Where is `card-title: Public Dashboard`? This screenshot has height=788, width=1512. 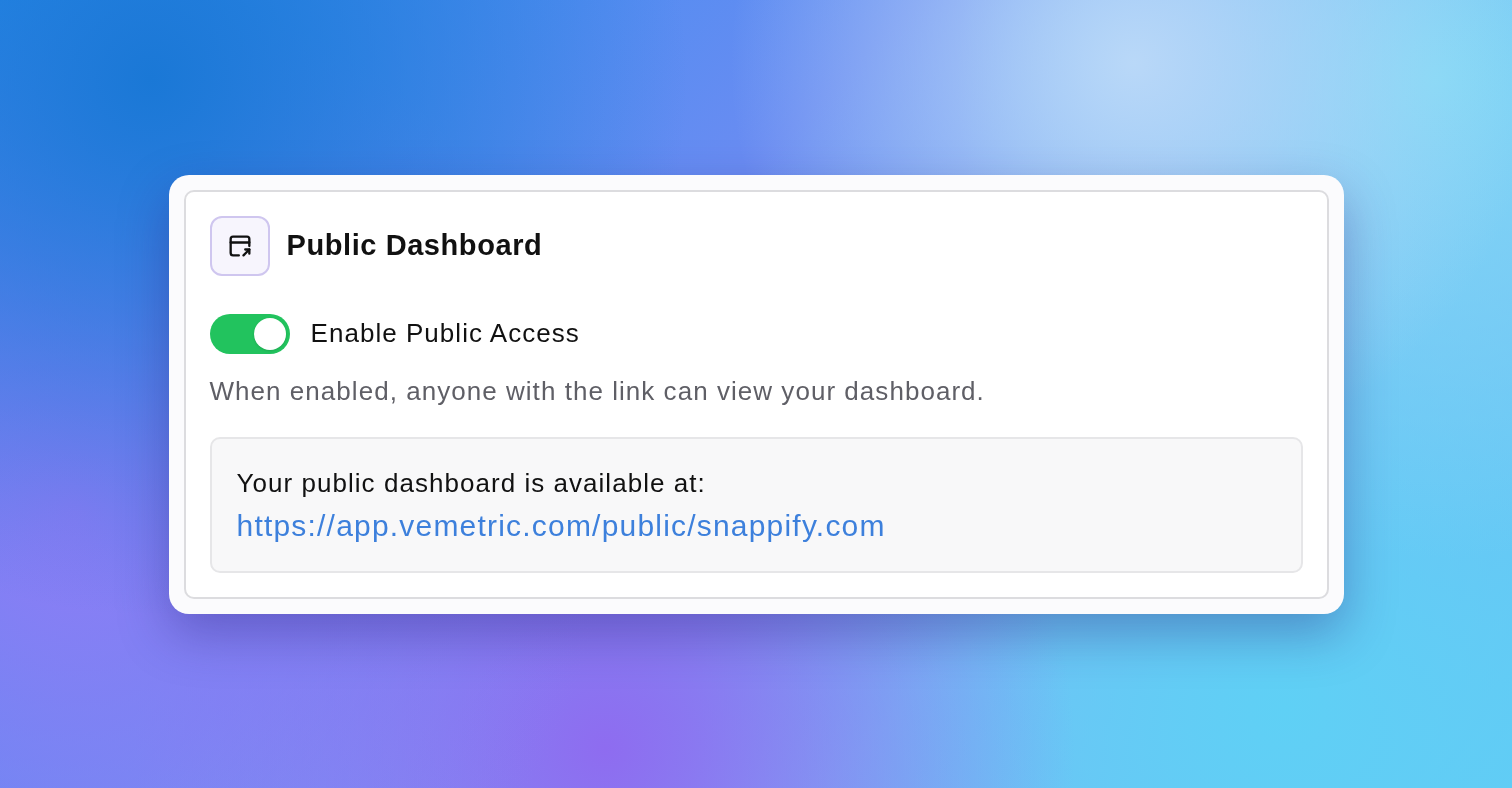
card-title: Public Dashboard is located at coordinates (414, 245).